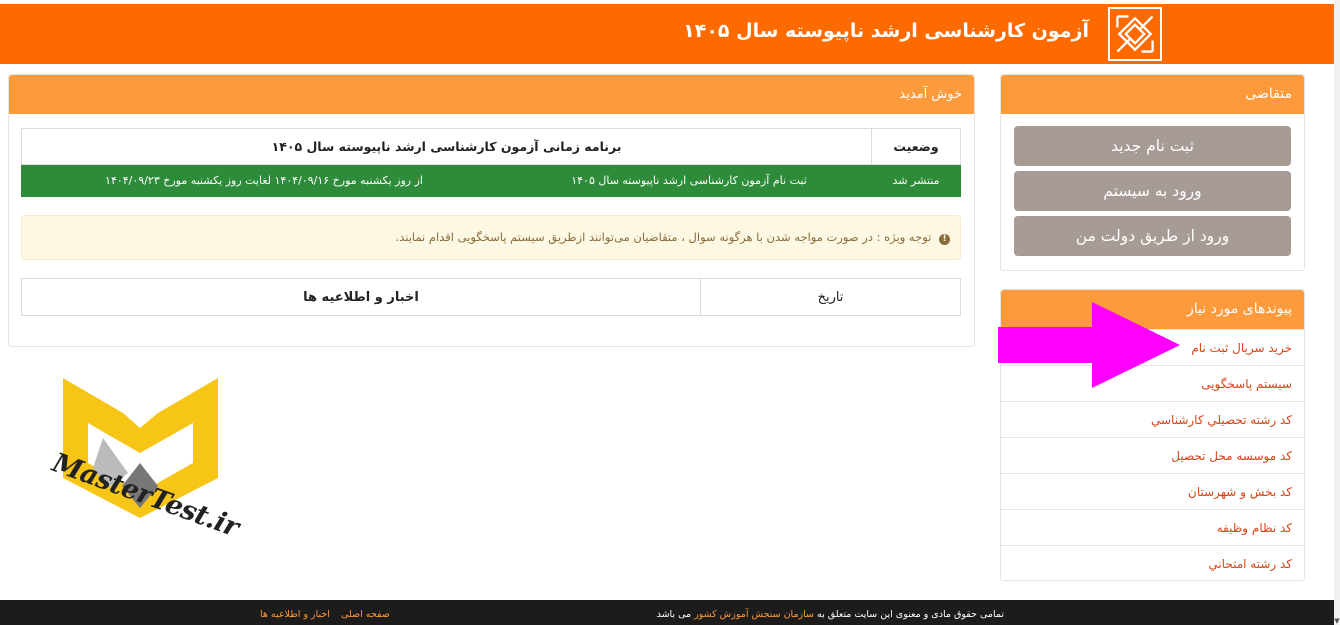 This screenshot has height=625, width=1340. What do you see at coordinates (944, 239) in the screenshot?
I see `info-circle-icon: !` at bounding box center [944, 239].